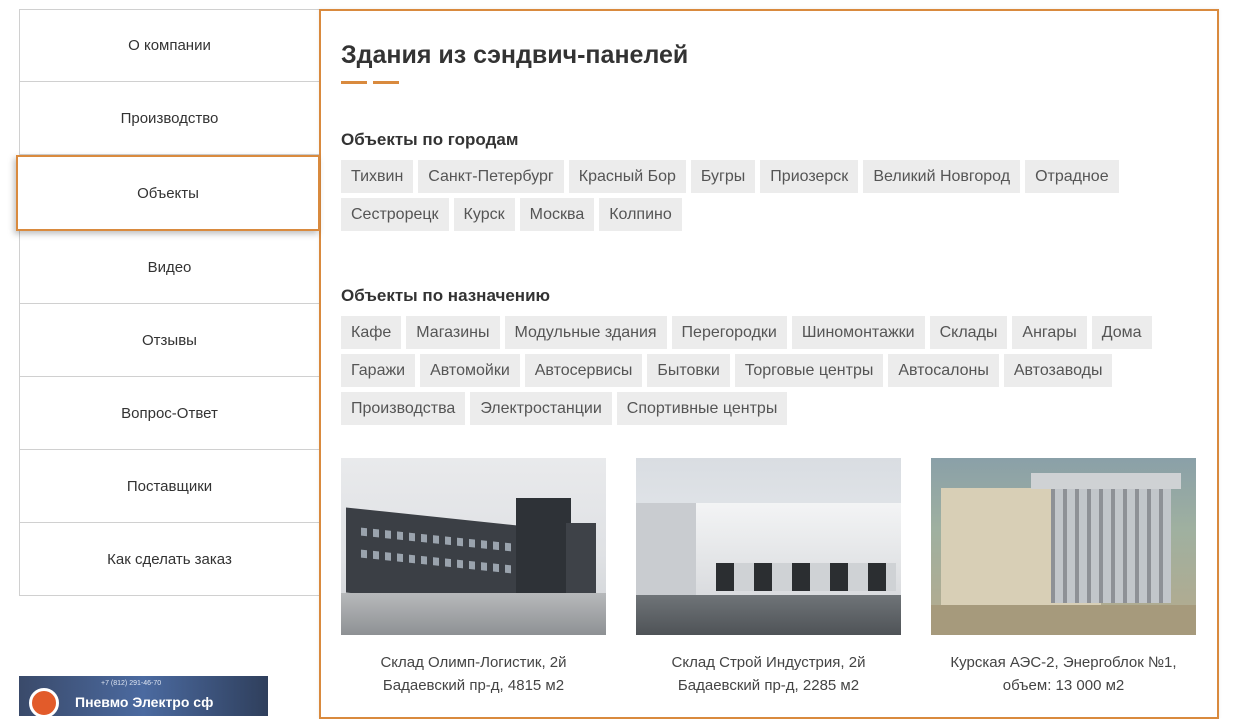  Describe the element at coordinates (768, 662) in the screenshot. I see `caption-line: Склад Строй Индустрия, 2й` at that location.